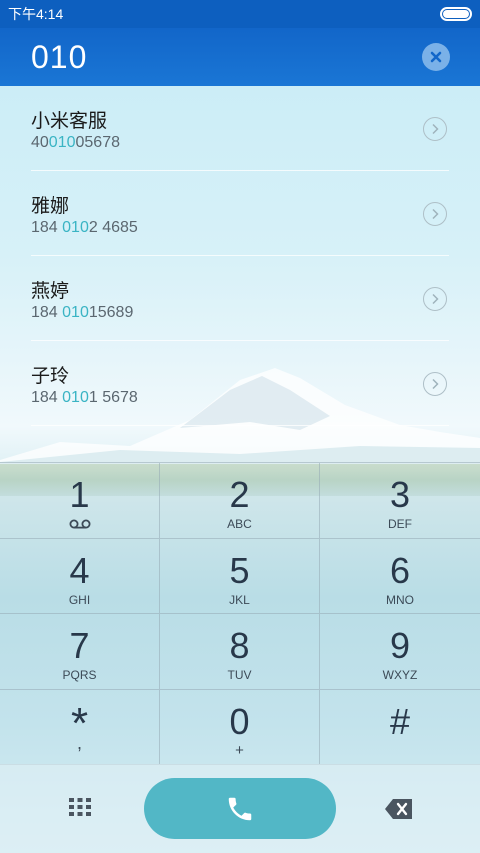 Image resolution: width=480 pixels, height=853 pixels. I want to click on key-5: 5 JKL, so click(240, 576).